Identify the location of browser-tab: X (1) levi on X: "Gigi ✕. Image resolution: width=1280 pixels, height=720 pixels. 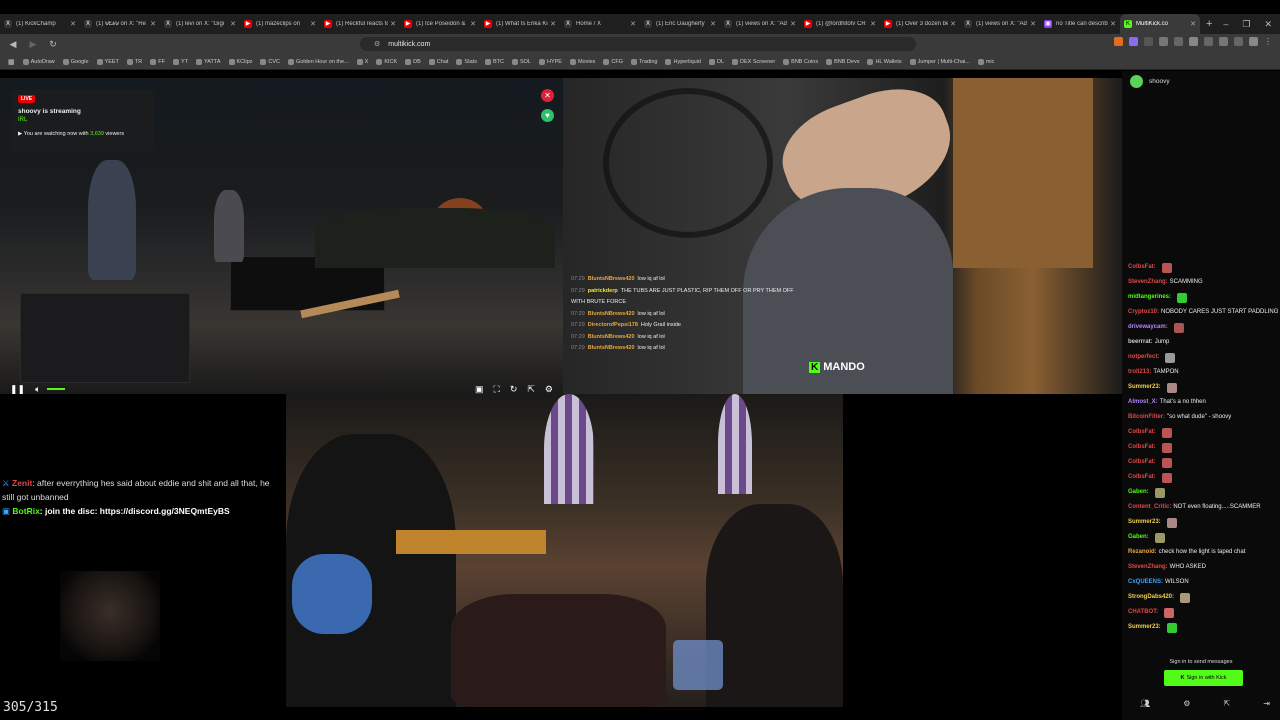
(200, 24).